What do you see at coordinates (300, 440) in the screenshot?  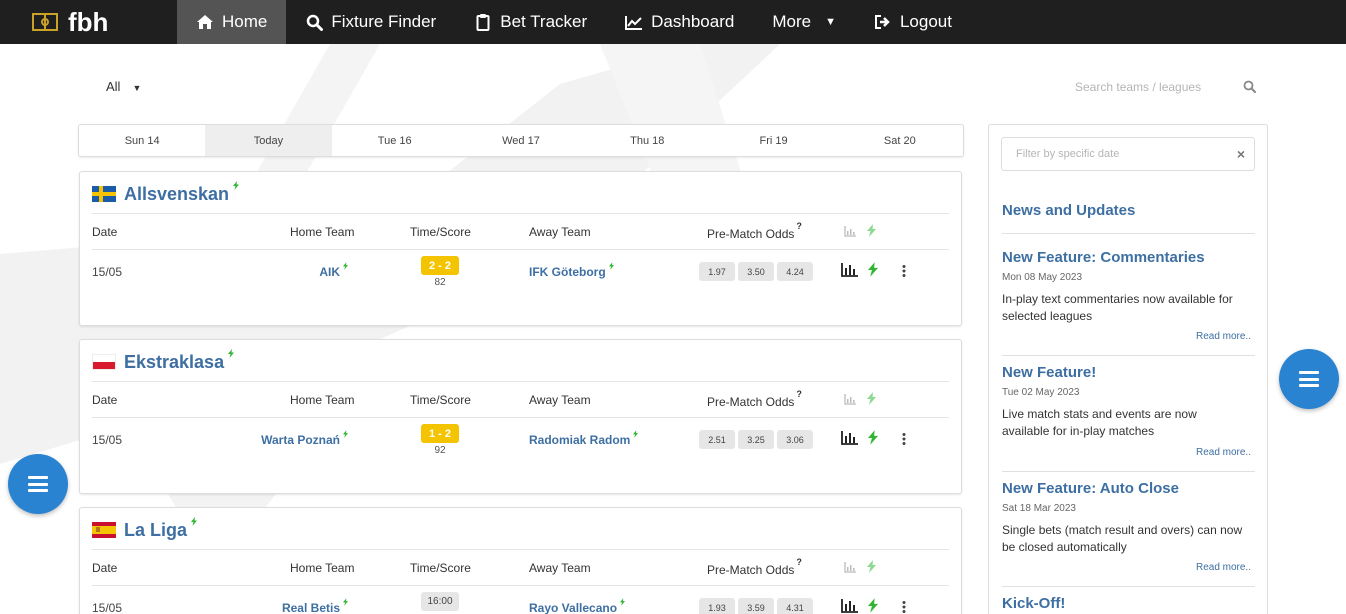 I see `home-team-name: Warta Poznań` at bounding box center [300, 440].